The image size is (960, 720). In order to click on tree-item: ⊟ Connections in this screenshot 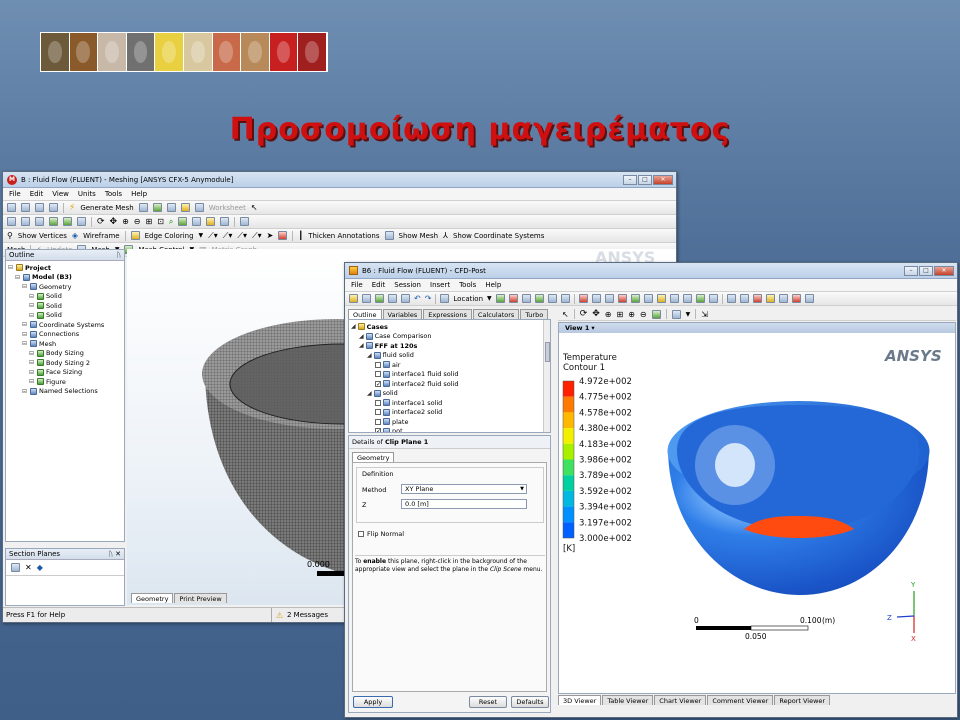, I will do `click(65, 335)`.